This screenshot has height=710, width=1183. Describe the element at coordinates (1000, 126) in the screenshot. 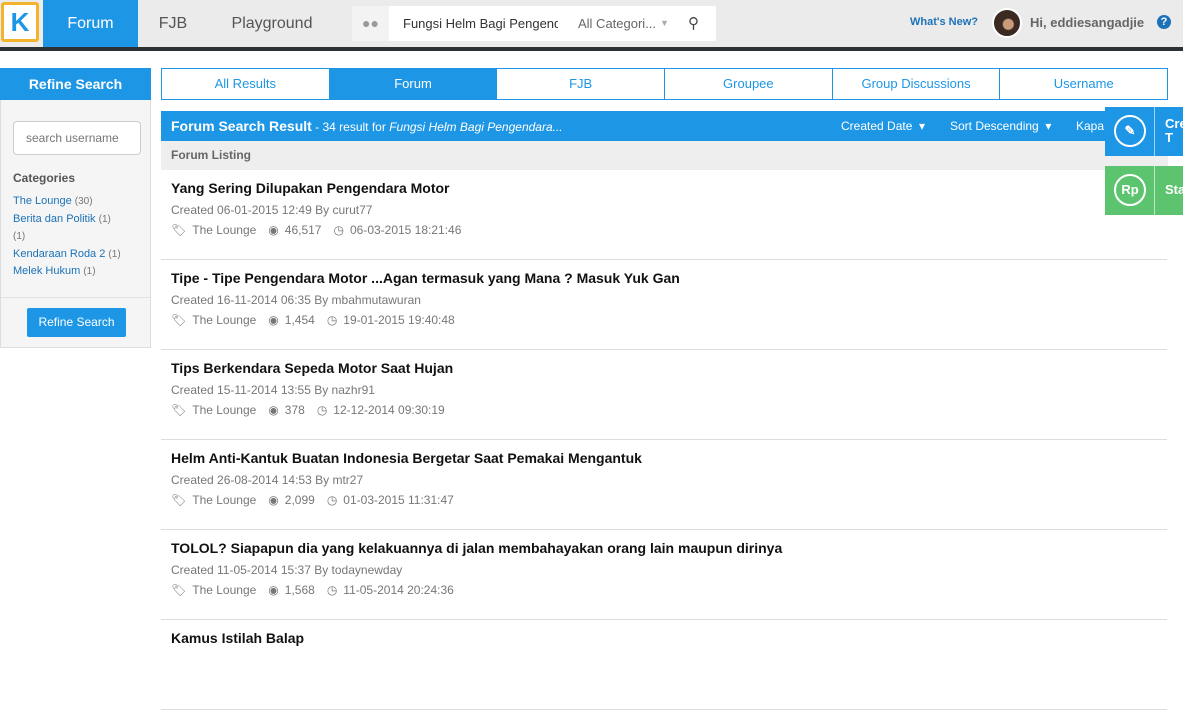

I see `sort-order-dropdown: Sort Descending ▾` at that location.